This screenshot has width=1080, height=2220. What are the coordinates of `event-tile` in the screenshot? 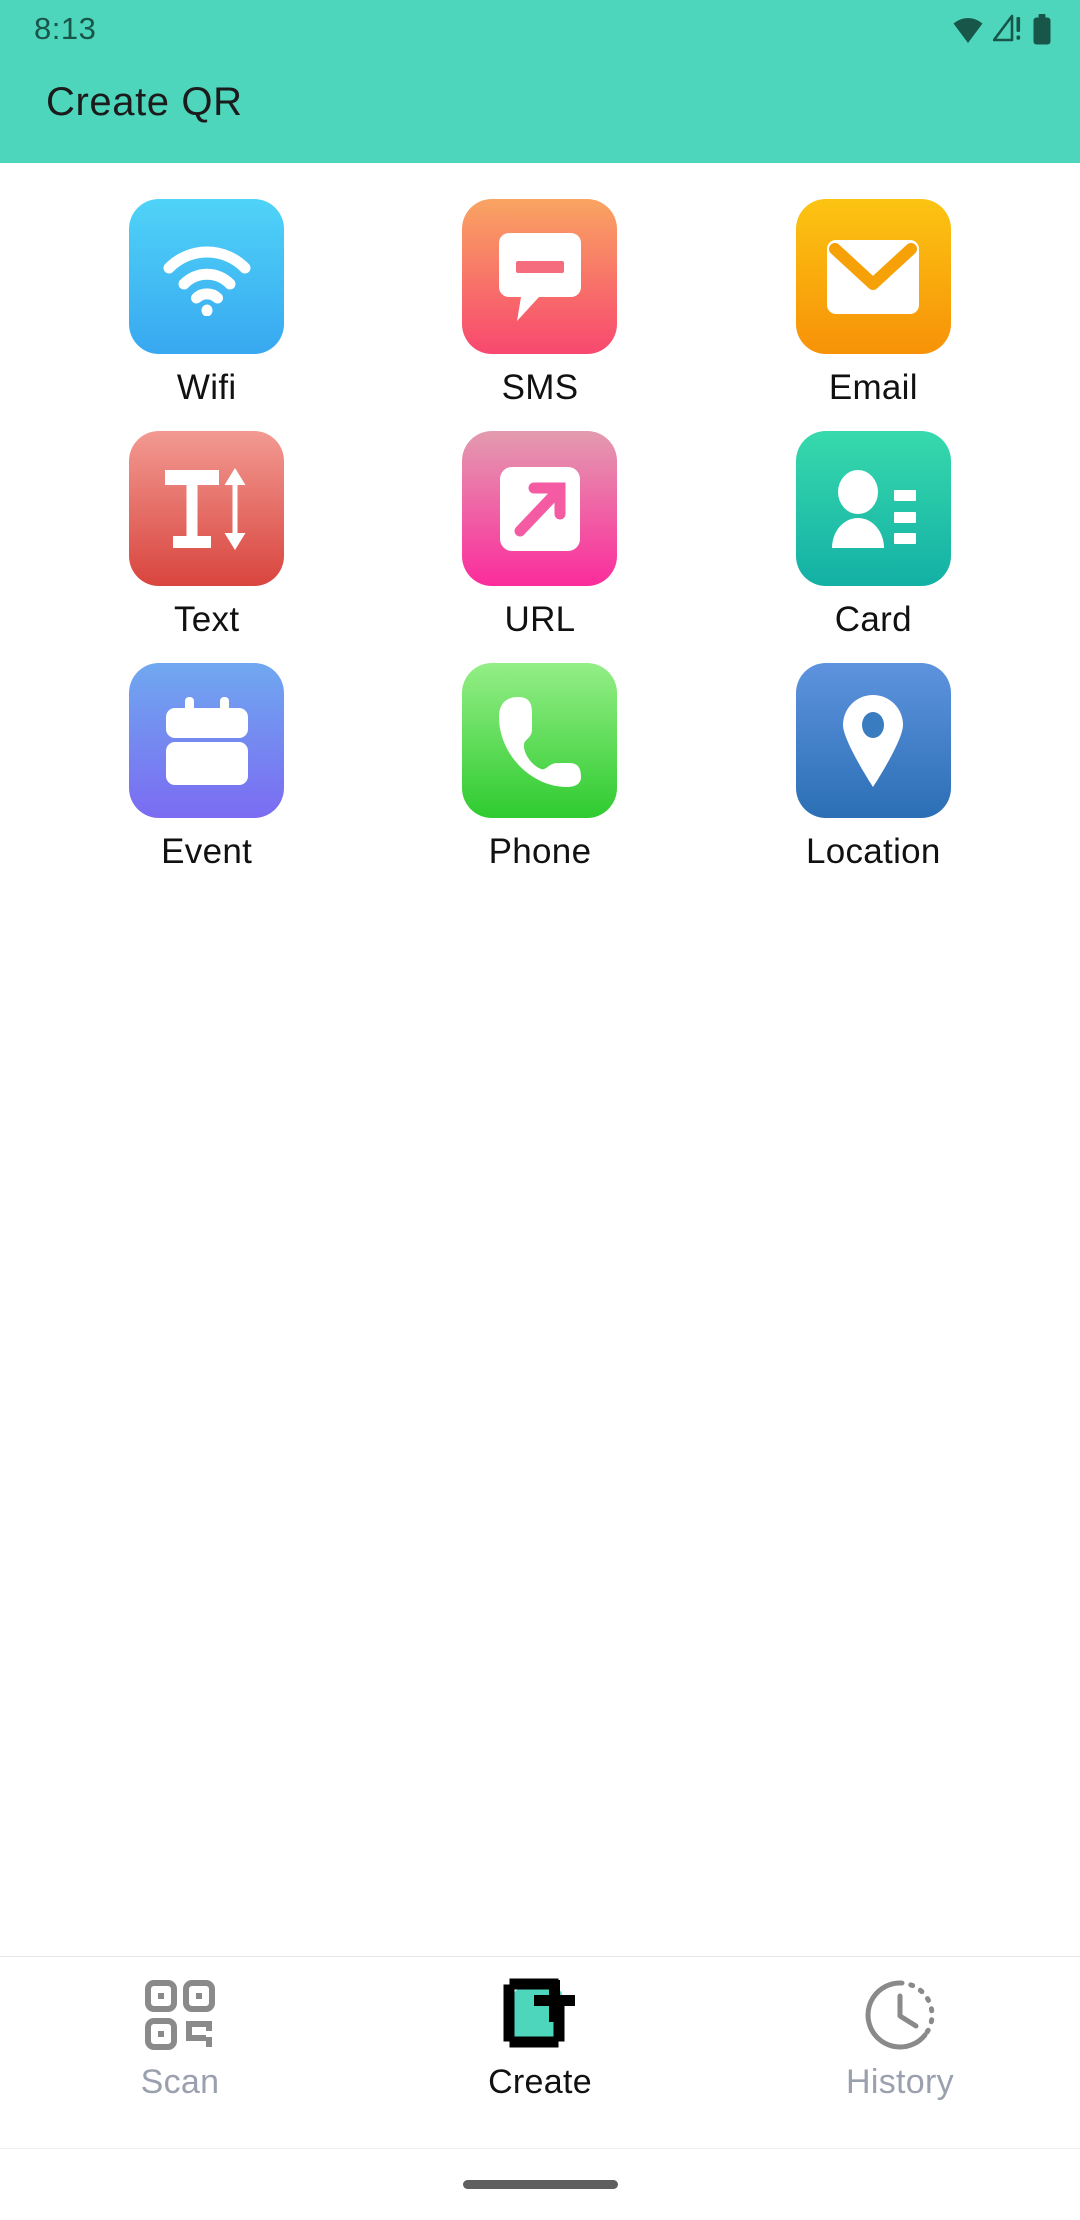 It's located at (207, 740).